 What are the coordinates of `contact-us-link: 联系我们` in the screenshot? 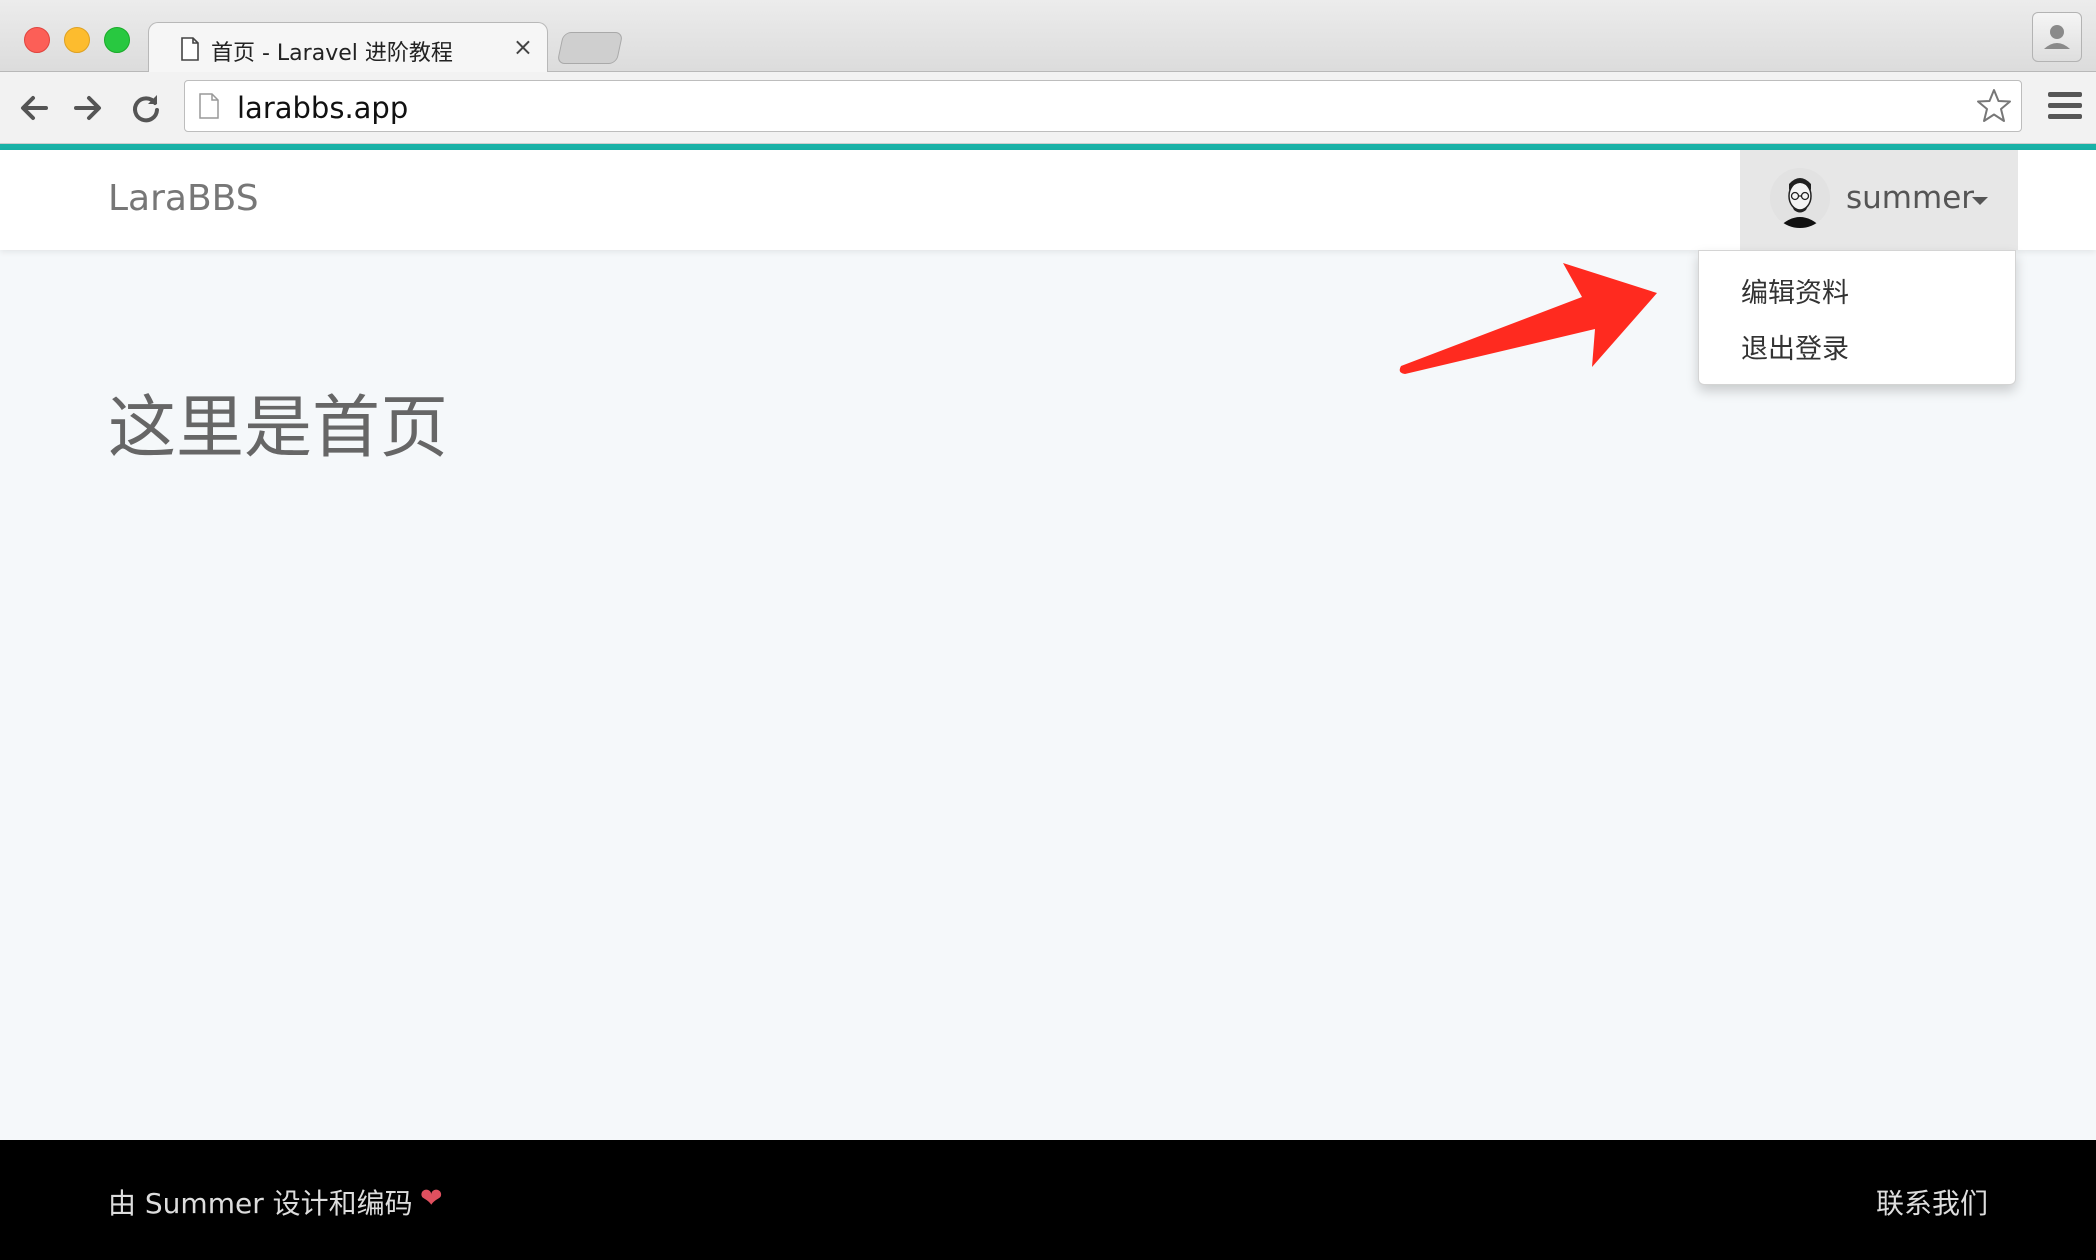 It's located at (1932, 1202).